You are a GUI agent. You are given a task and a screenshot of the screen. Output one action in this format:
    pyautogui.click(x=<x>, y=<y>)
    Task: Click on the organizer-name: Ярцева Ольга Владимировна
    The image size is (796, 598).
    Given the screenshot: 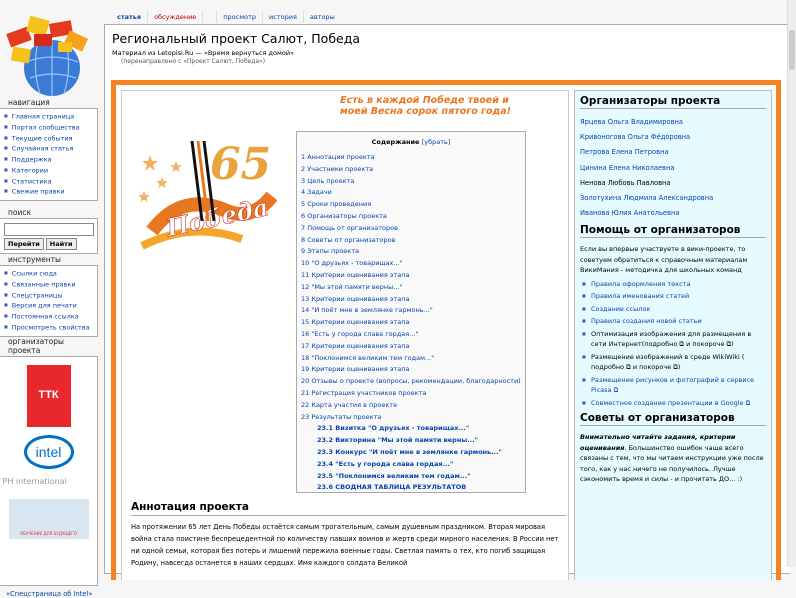 What is the action you would take?
    pyautogui.click(x=673, y=122)
    